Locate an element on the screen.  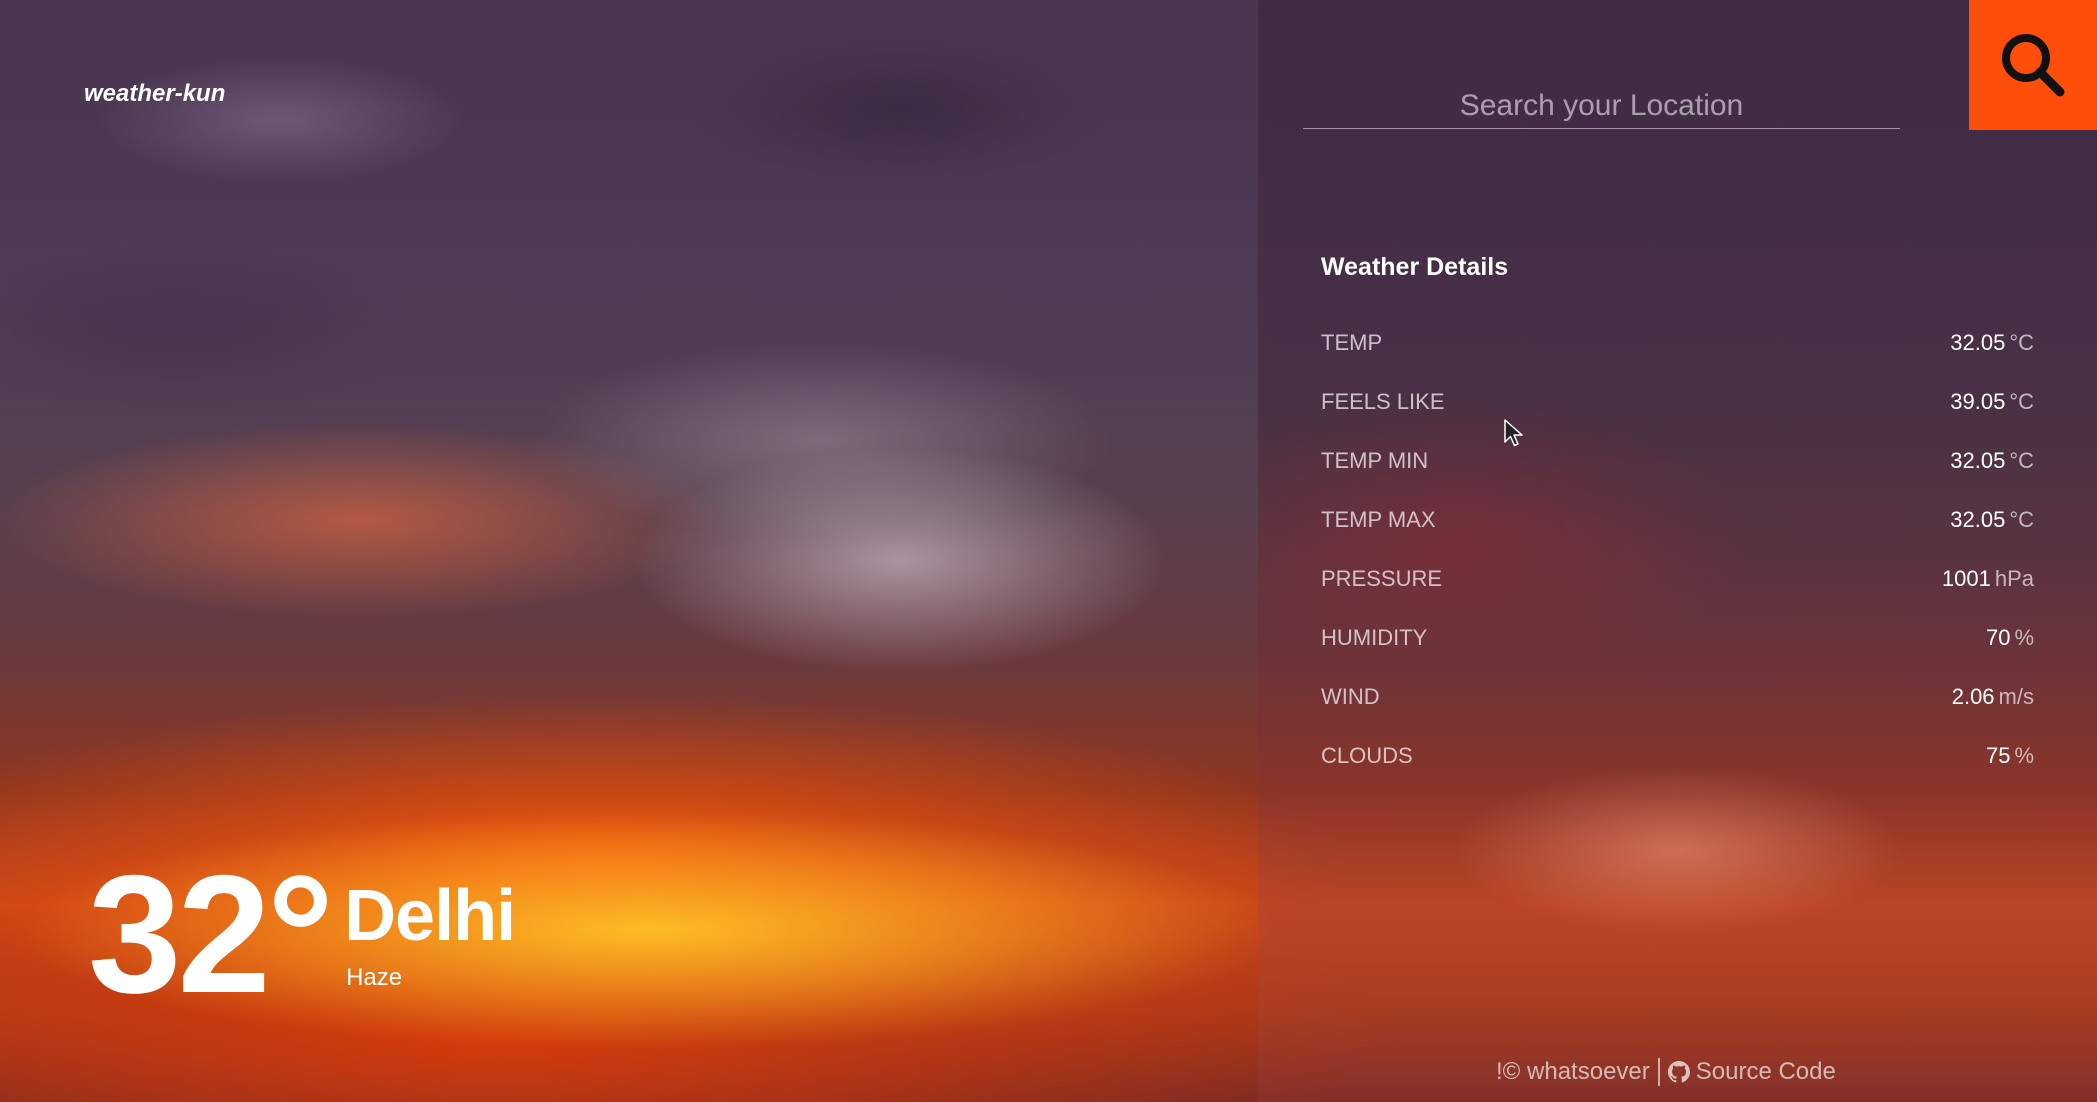
current-temperature: 32° is located at coordinates (211, 934).